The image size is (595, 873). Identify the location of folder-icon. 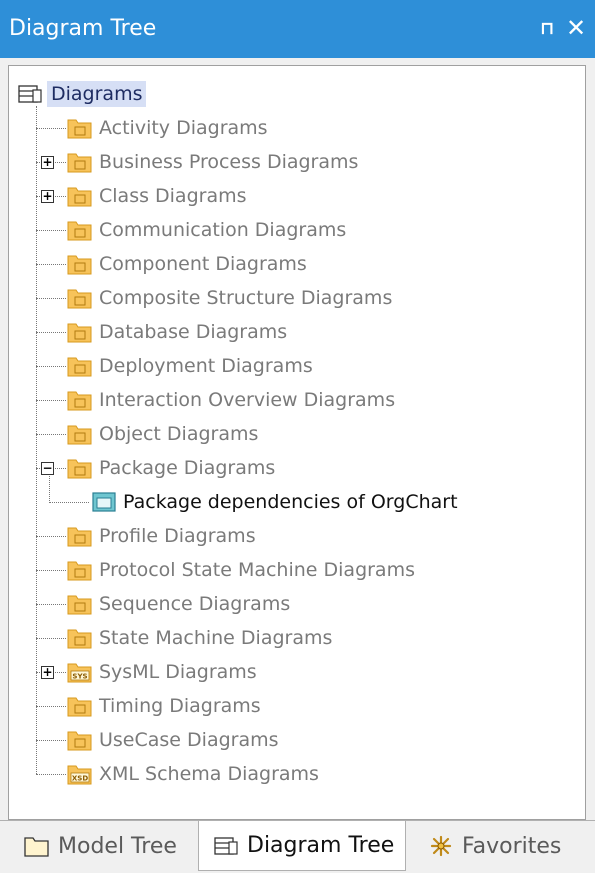
(37, 846).